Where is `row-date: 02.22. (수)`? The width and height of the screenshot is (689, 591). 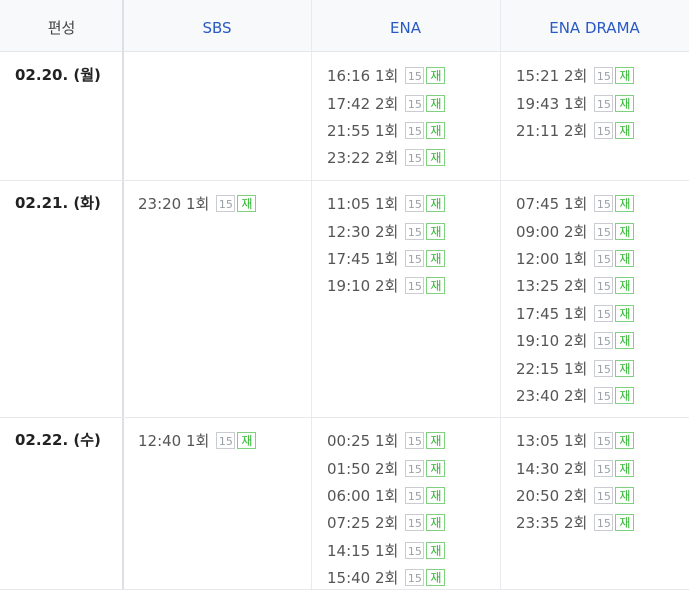 row-date: 02.22. (수) is located at coordinates (58, 440).